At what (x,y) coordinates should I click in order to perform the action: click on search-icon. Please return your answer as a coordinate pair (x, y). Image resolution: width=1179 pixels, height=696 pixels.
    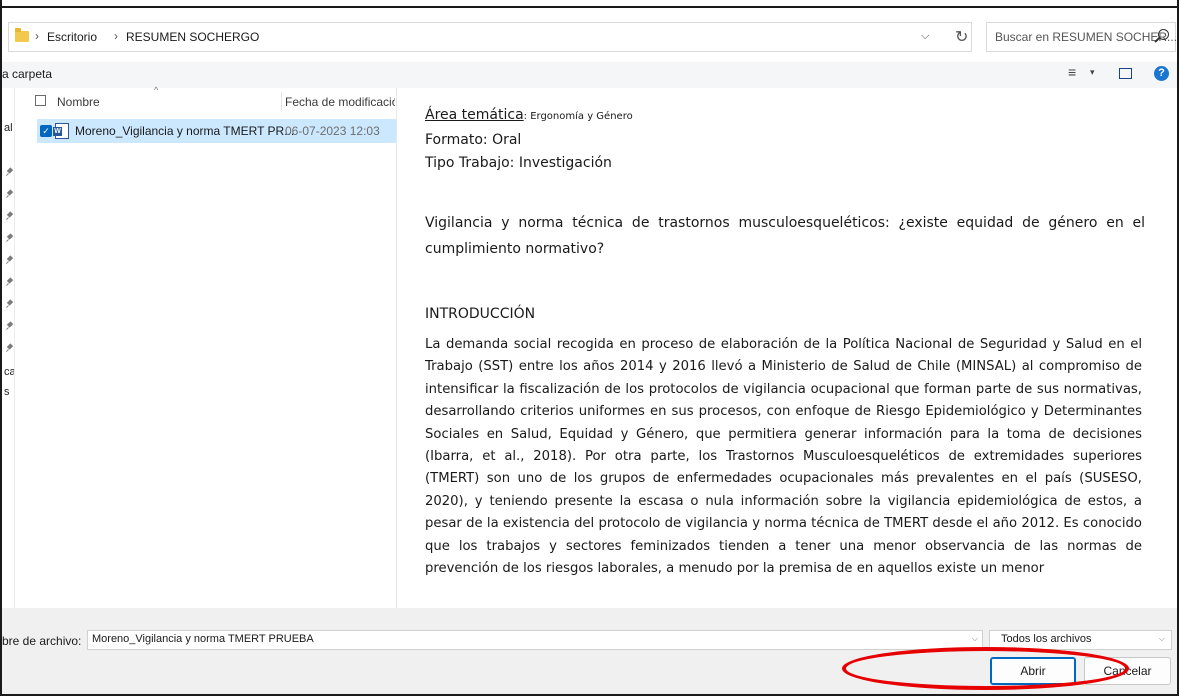
    Looking at the image, I should click on (1163, 34).